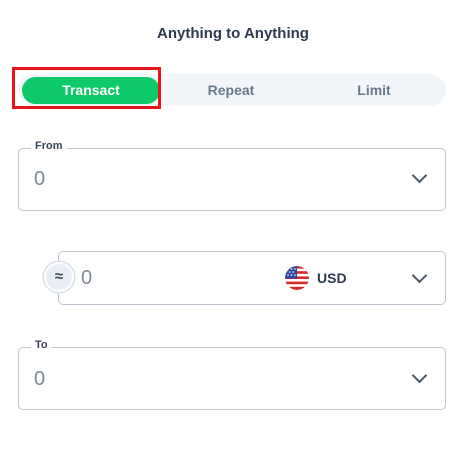 The image size is (466, 449). I want to click on to-amount-input: 0, so click(39, 379).